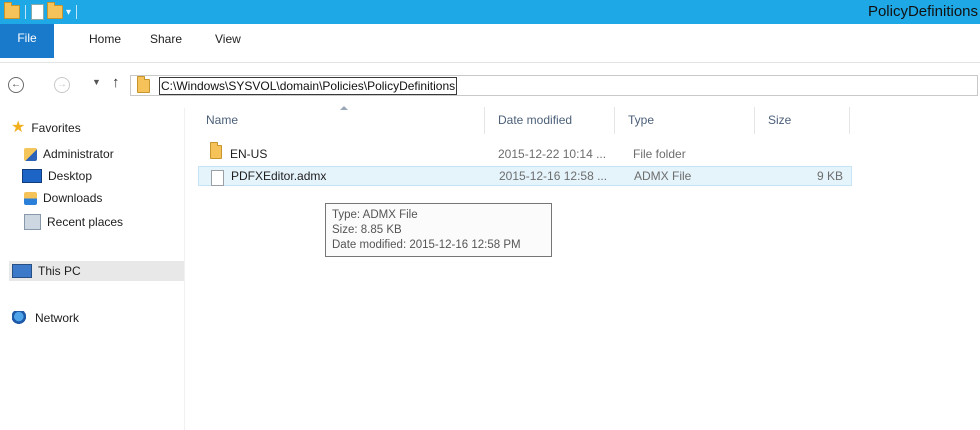 Image resolution: width=980 pixels, height=430 pixels. I want to click on file-row-en-us: EN-US 2015-12-22 10:14 ... File folder, so click(525, 153).